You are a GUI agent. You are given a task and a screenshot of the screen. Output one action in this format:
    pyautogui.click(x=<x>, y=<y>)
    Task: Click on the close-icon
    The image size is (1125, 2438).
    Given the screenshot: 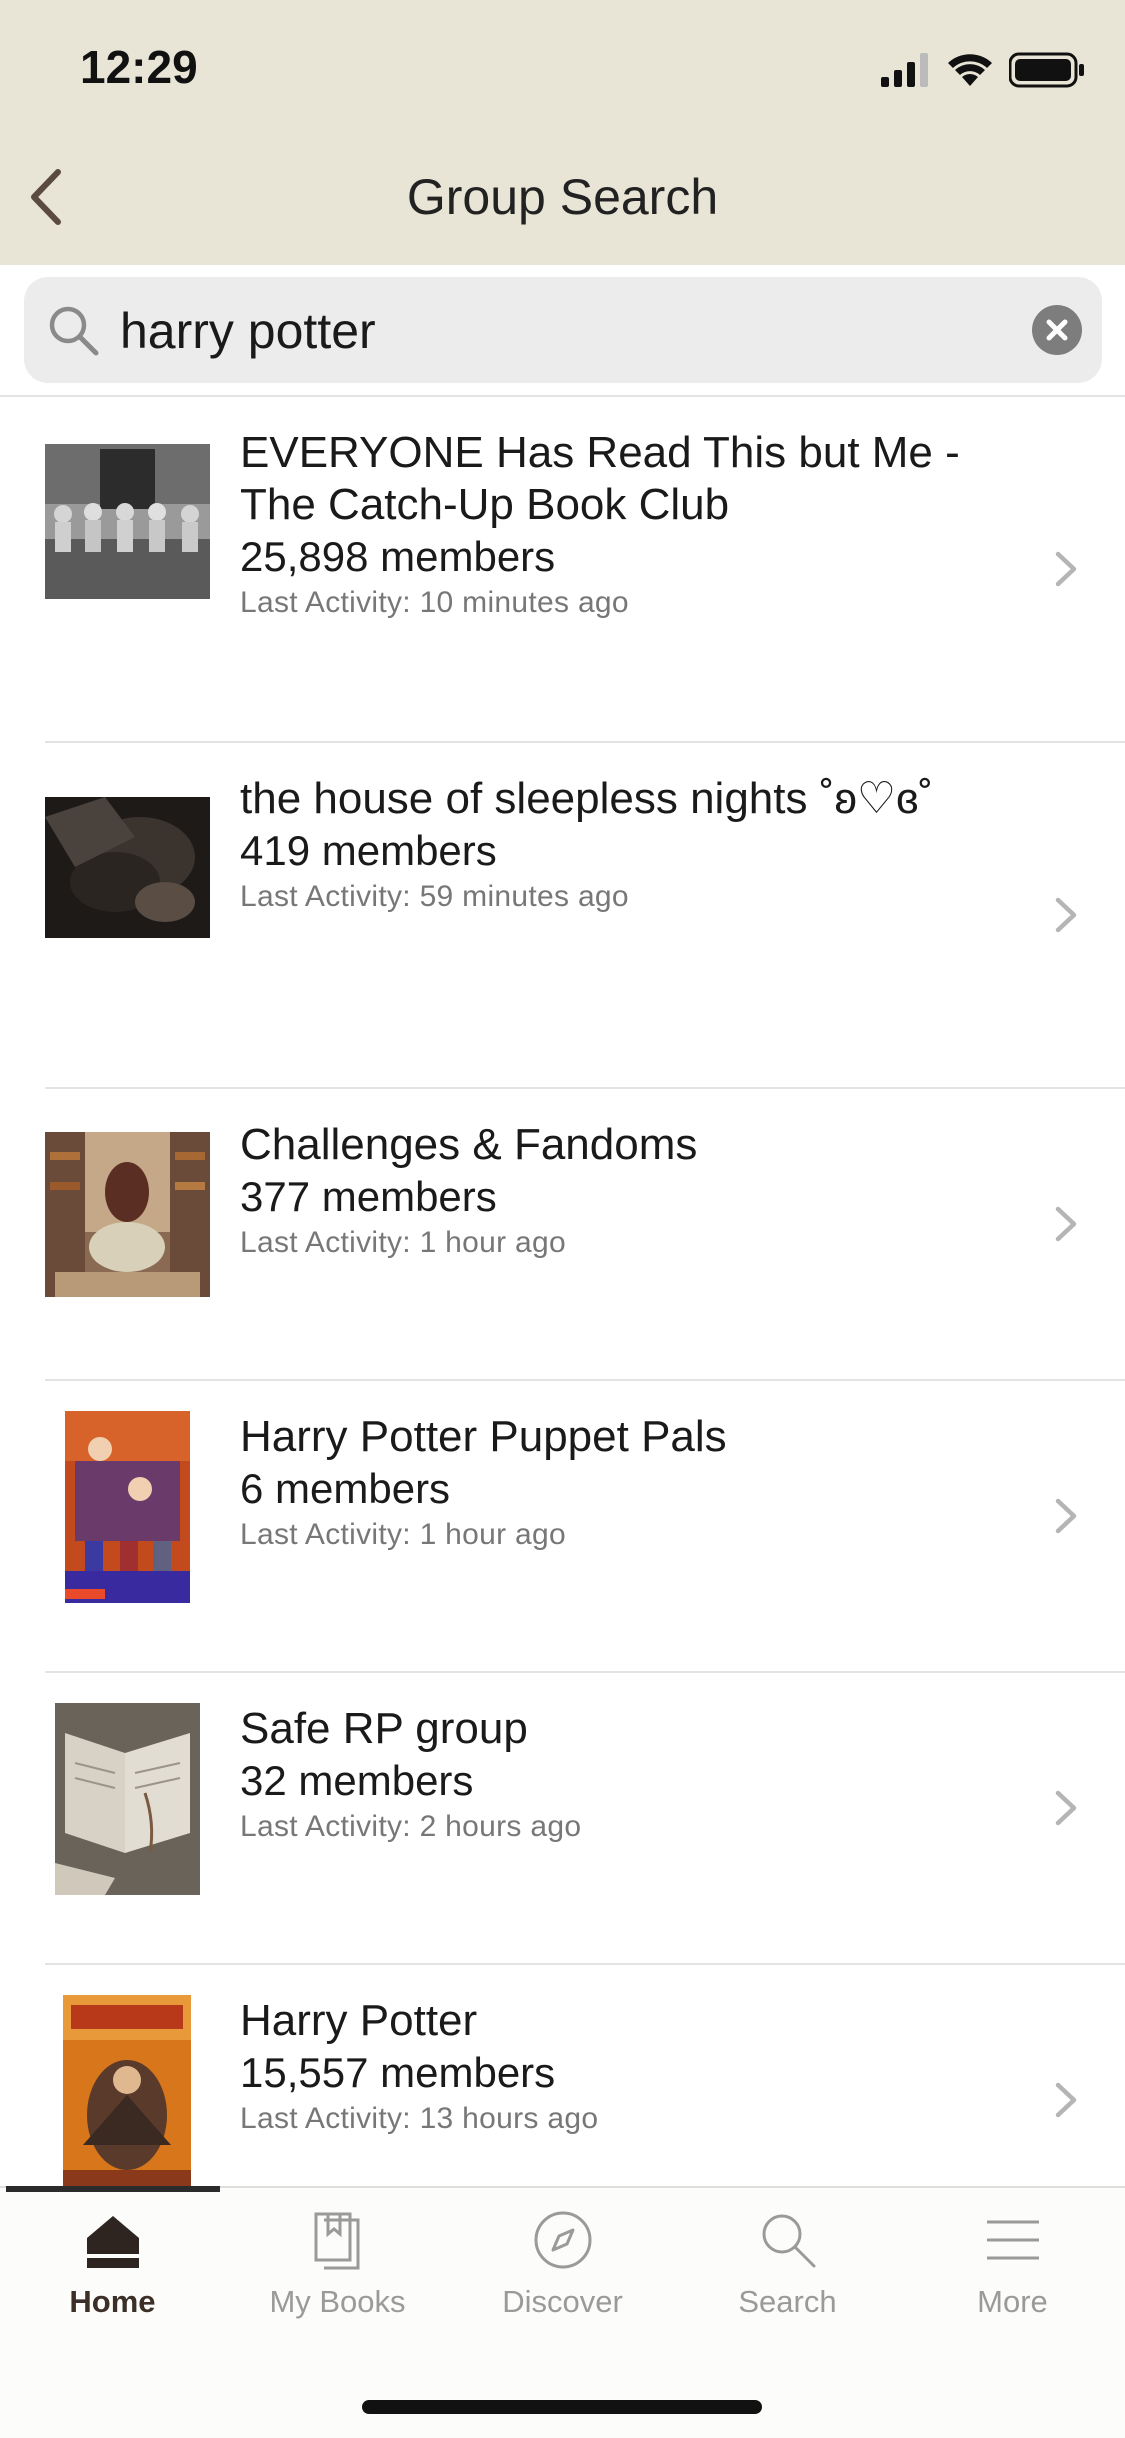 What is the action you would take?
    pyautogui.click(x=1057, y=330)
    